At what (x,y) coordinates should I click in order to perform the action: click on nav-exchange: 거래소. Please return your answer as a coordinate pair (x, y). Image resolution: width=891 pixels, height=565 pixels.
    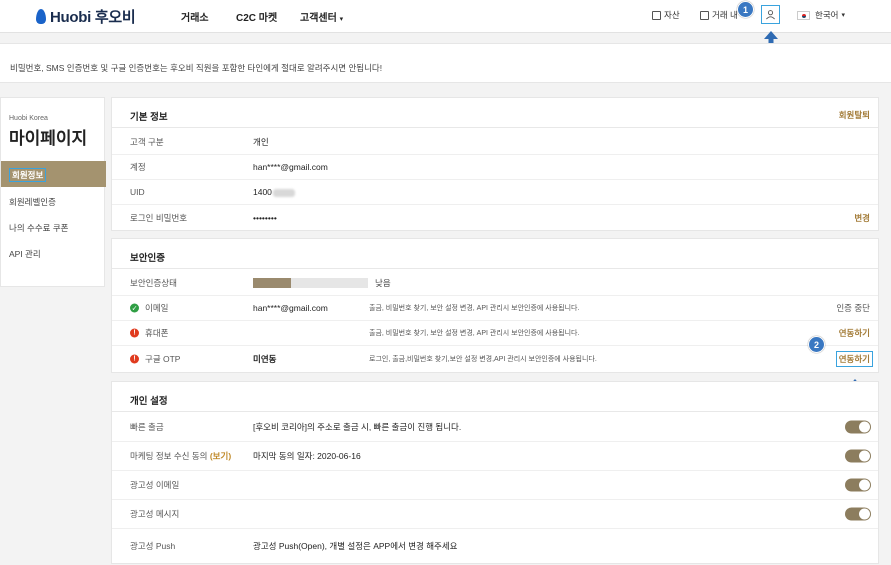
    Looking at the image, I should click on (195, 16).